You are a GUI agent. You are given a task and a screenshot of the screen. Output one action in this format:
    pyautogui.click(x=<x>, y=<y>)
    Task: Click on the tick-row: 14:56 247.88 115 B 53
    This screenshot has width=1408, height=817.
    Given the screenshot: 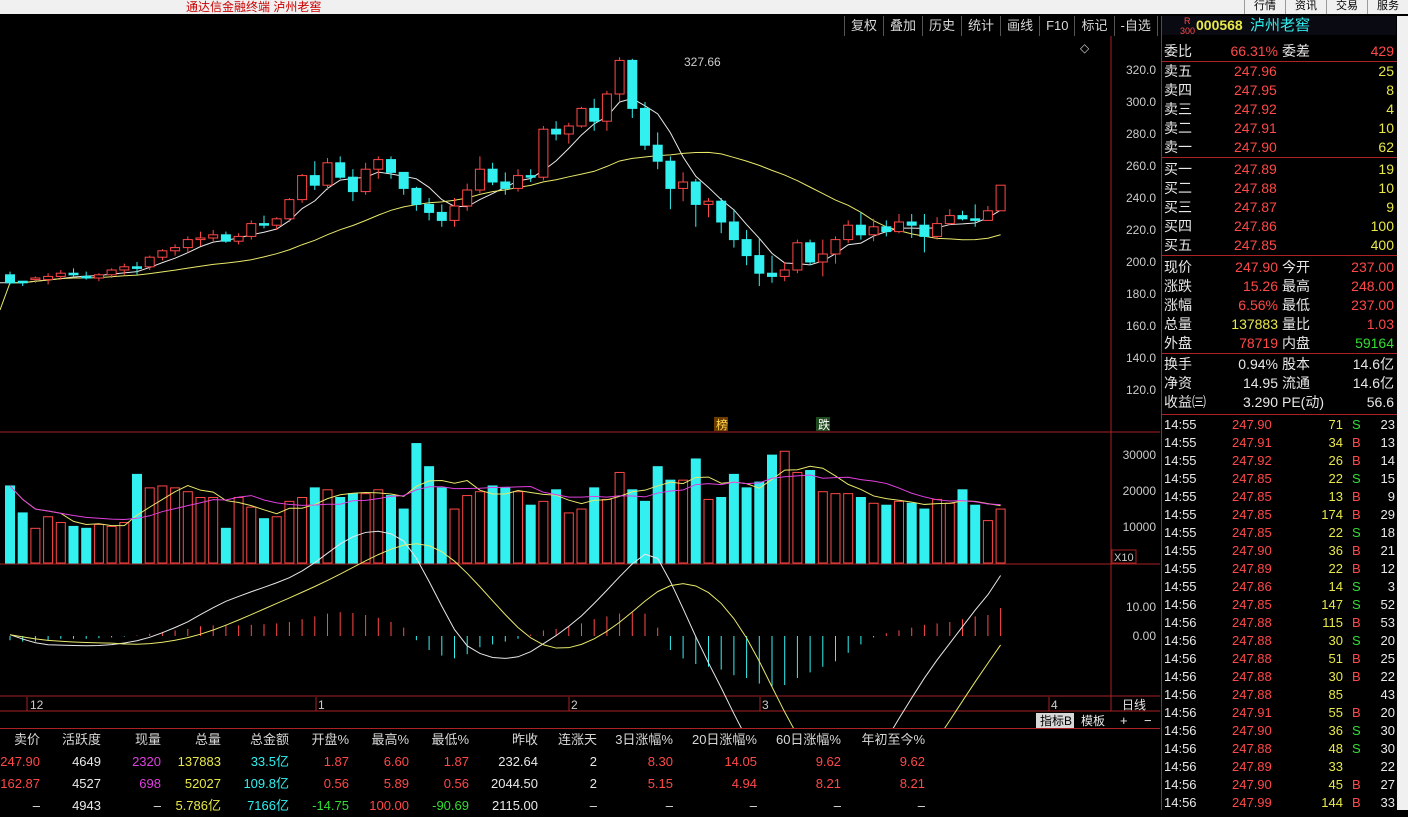 What is the action you would take?
    pyautogui.click(x=1279, y=623)
    